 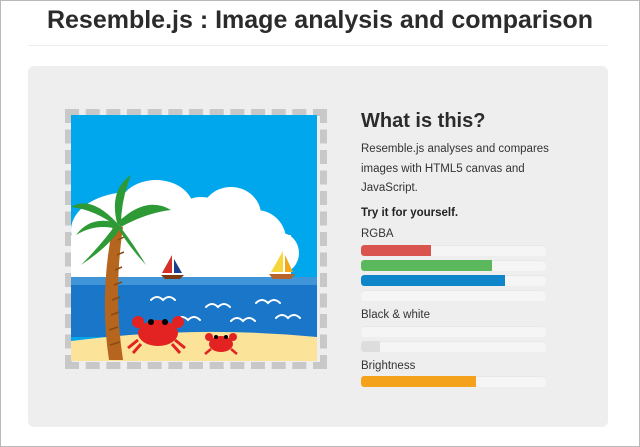 I want to click on rgba-label: RGBA, so click(x=377, y=234).